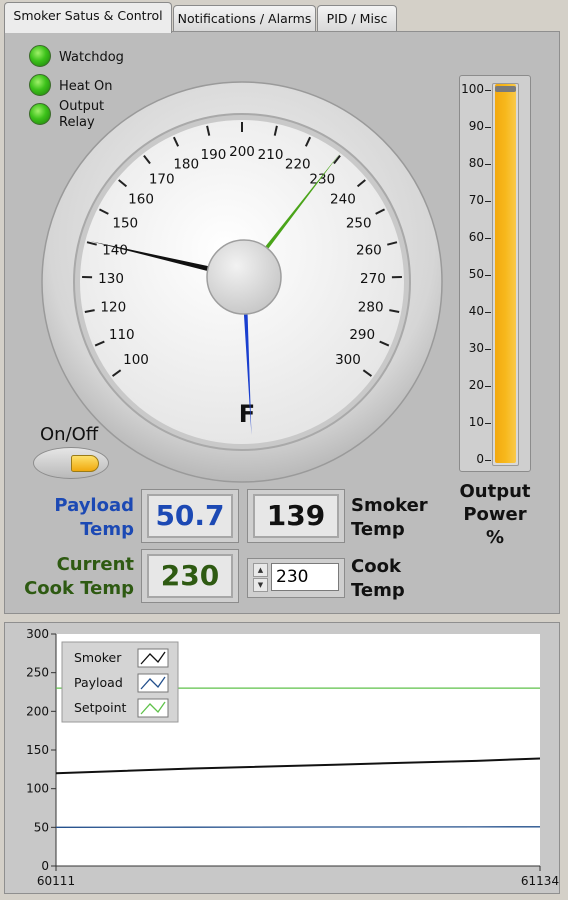  Describe the element at coordinates (472, 89) in the screenshot. I see `power-tick-label: 100` at that location.